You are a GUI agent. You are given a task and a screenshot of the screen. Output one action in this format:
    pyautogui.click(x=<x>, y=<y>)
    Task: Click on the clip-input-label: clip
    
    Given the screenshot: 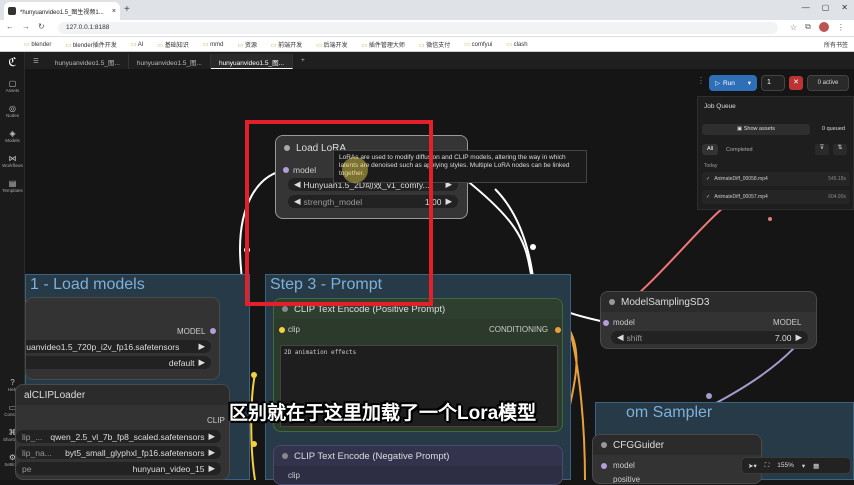 What is the action you would take?
    pyautogui.click(x=294, y=475)
    